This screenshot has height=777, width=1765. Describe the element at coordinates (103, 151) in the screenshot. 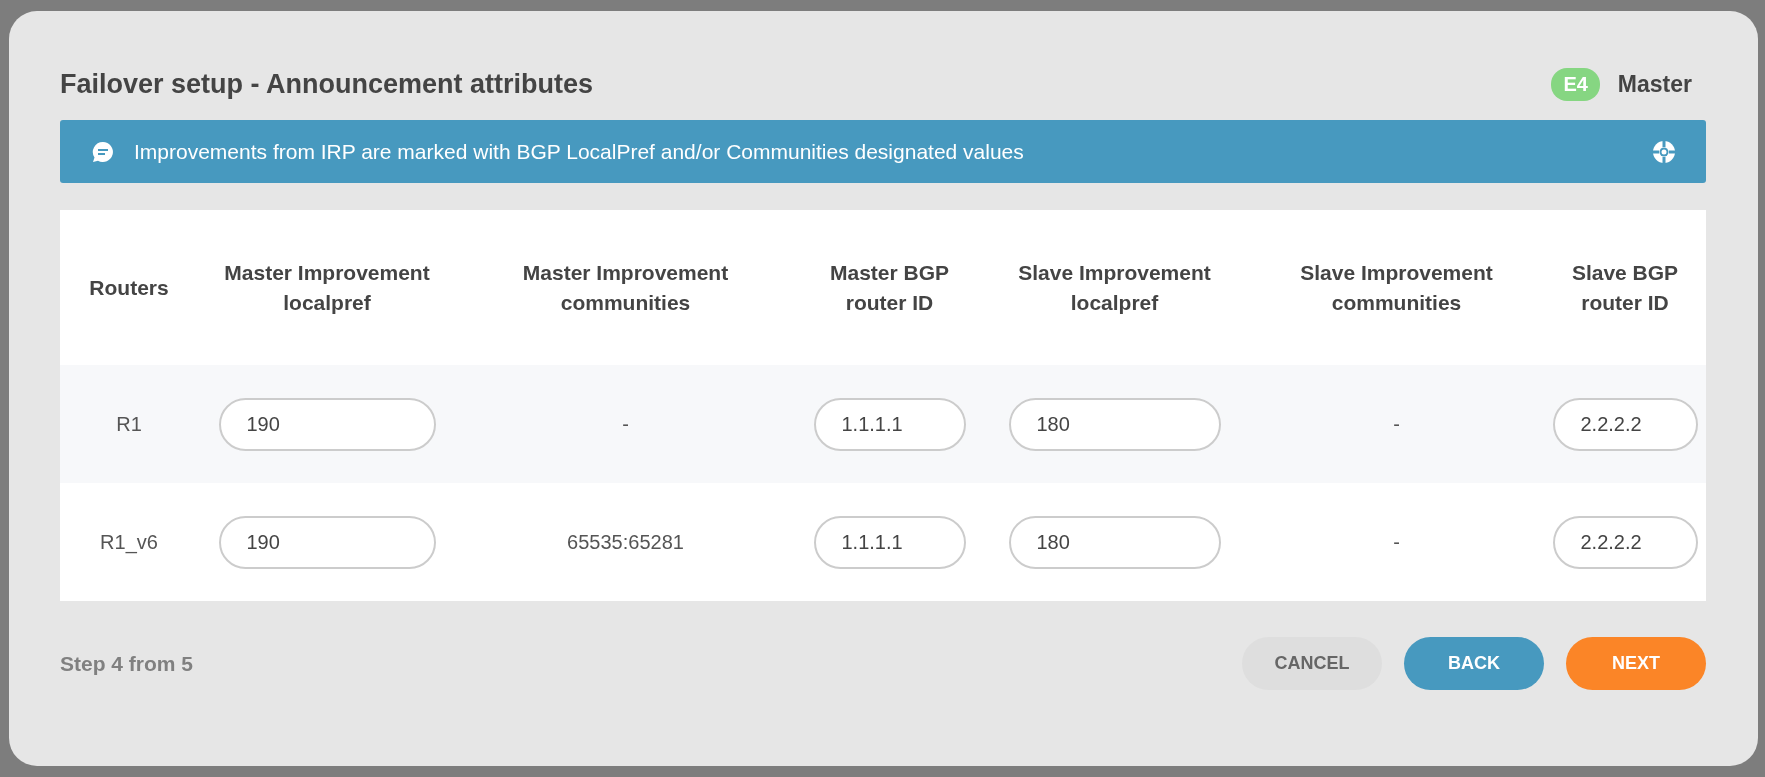

I see `chat-icon` at that location.